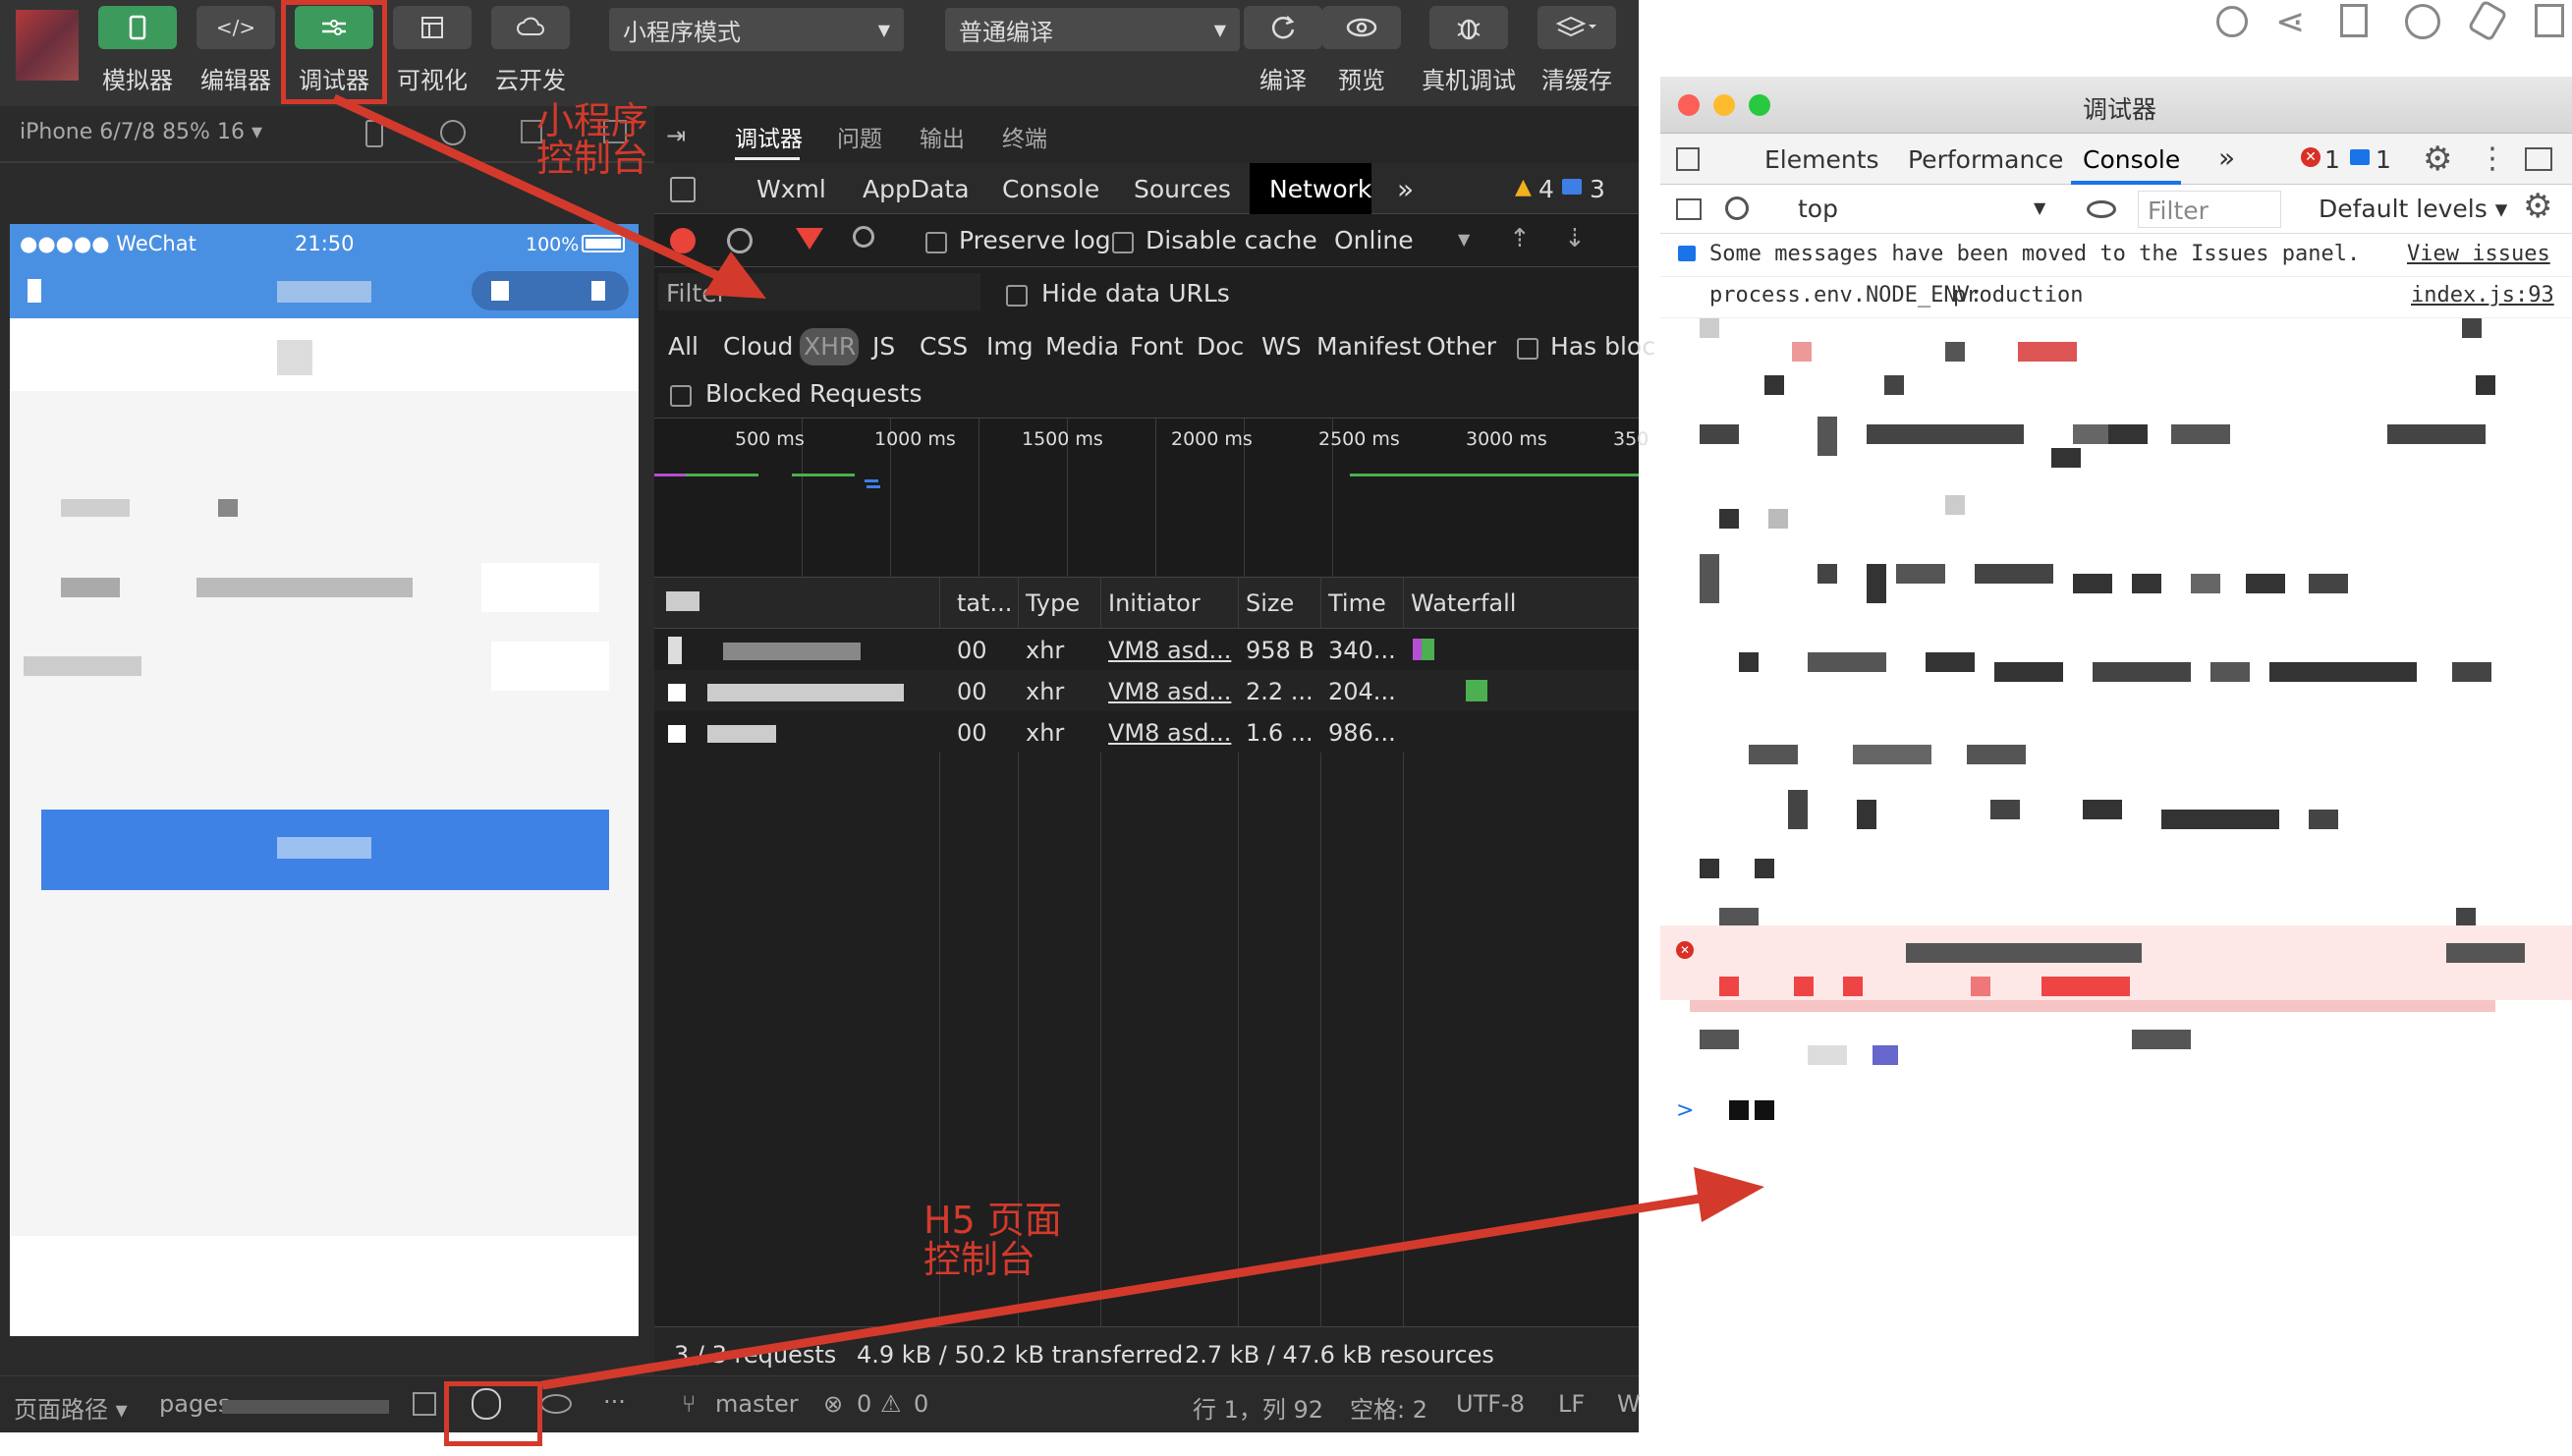 This screenshot has width=2572, height=1456. What do you see at coordinates (592, 158) in the screenshot?
I see `annotation-top-line2: 控制台` at bounding box center [592, 158].